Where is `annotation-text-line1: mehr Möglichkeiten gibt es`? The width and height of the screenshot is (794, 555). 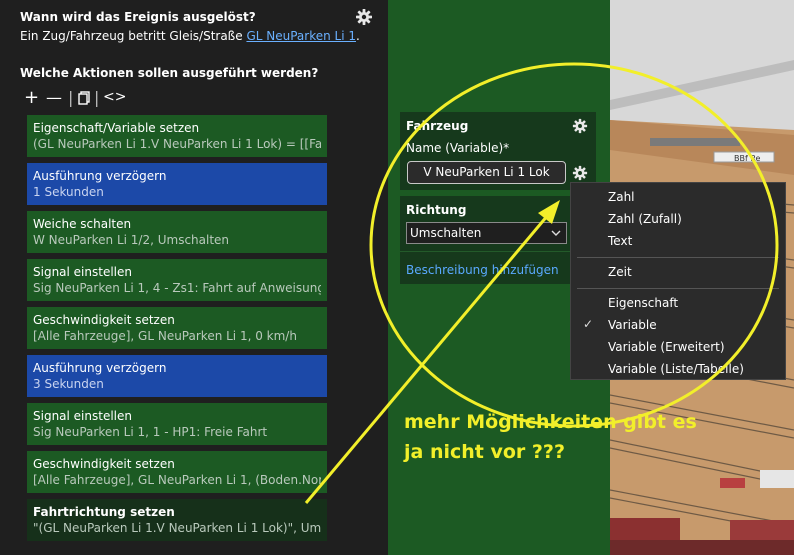
annotation-text-line1: mehr Möglichkeiten gibt es is located at coordinates (550, 422).